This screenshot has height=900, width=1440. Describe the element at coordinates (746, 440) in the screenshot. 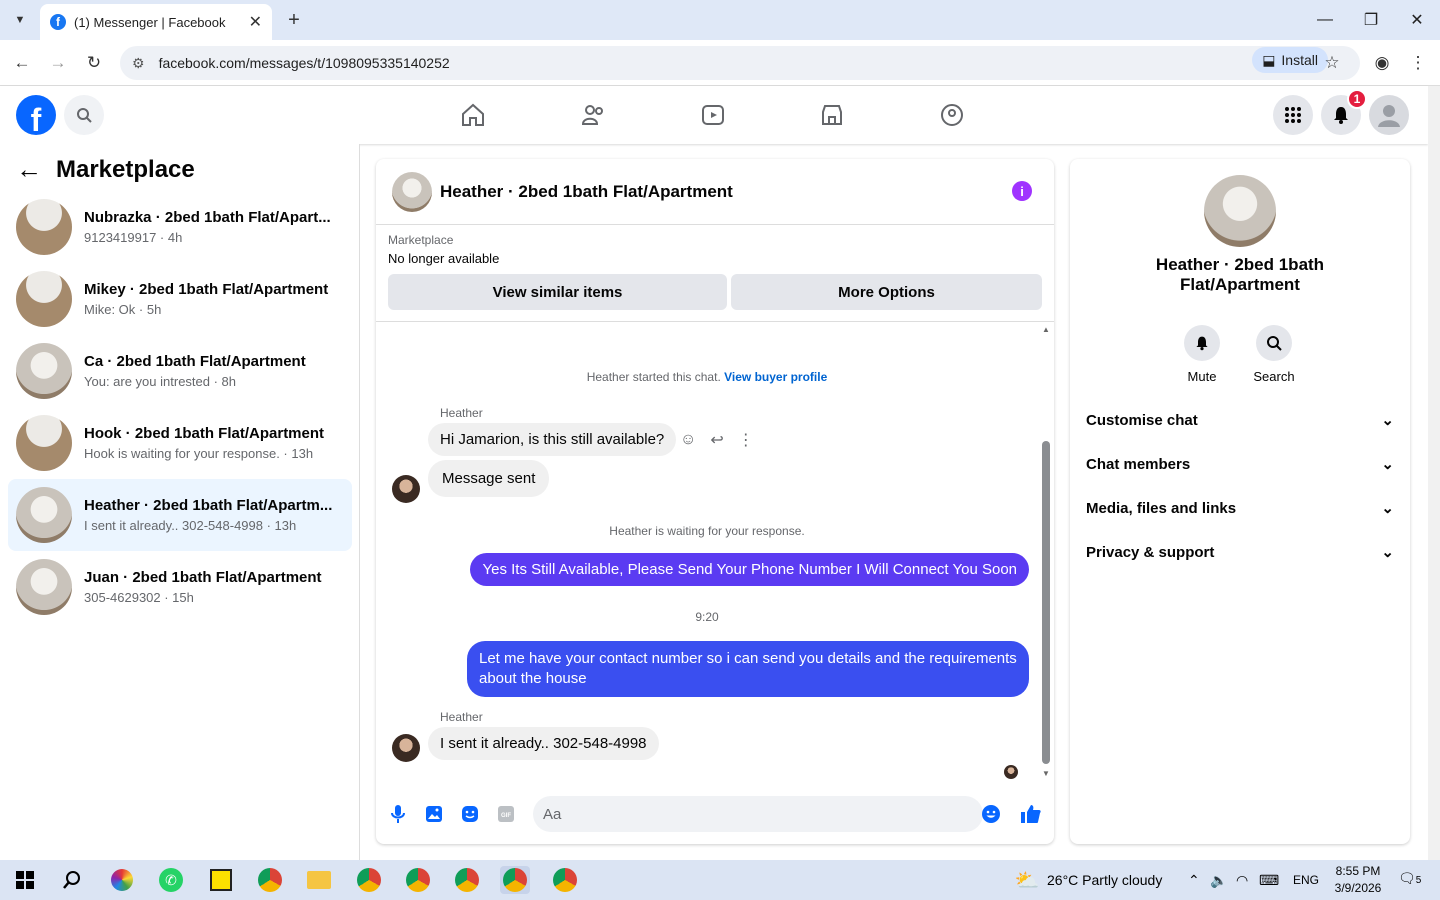

I see `more-actions-icon: ⋮` at that location.